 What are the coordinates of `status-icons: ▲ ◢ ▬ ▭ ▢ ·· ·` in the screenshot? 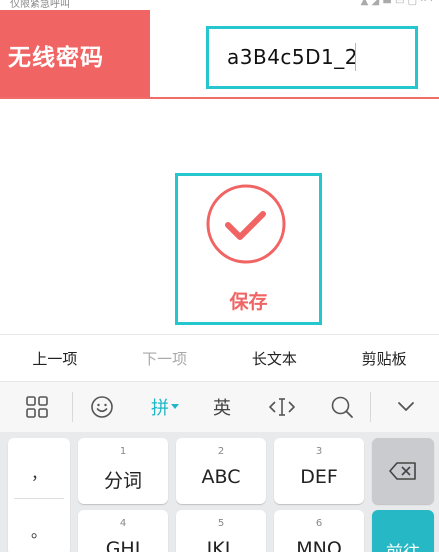 It's located at (396, 3).